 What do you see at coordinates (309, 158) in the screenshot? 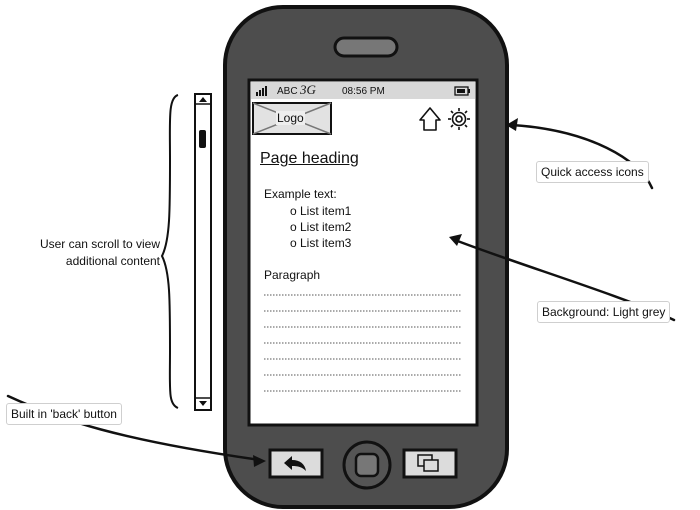
I see `page-heading: Page heading` at bounding box center [309, 158].